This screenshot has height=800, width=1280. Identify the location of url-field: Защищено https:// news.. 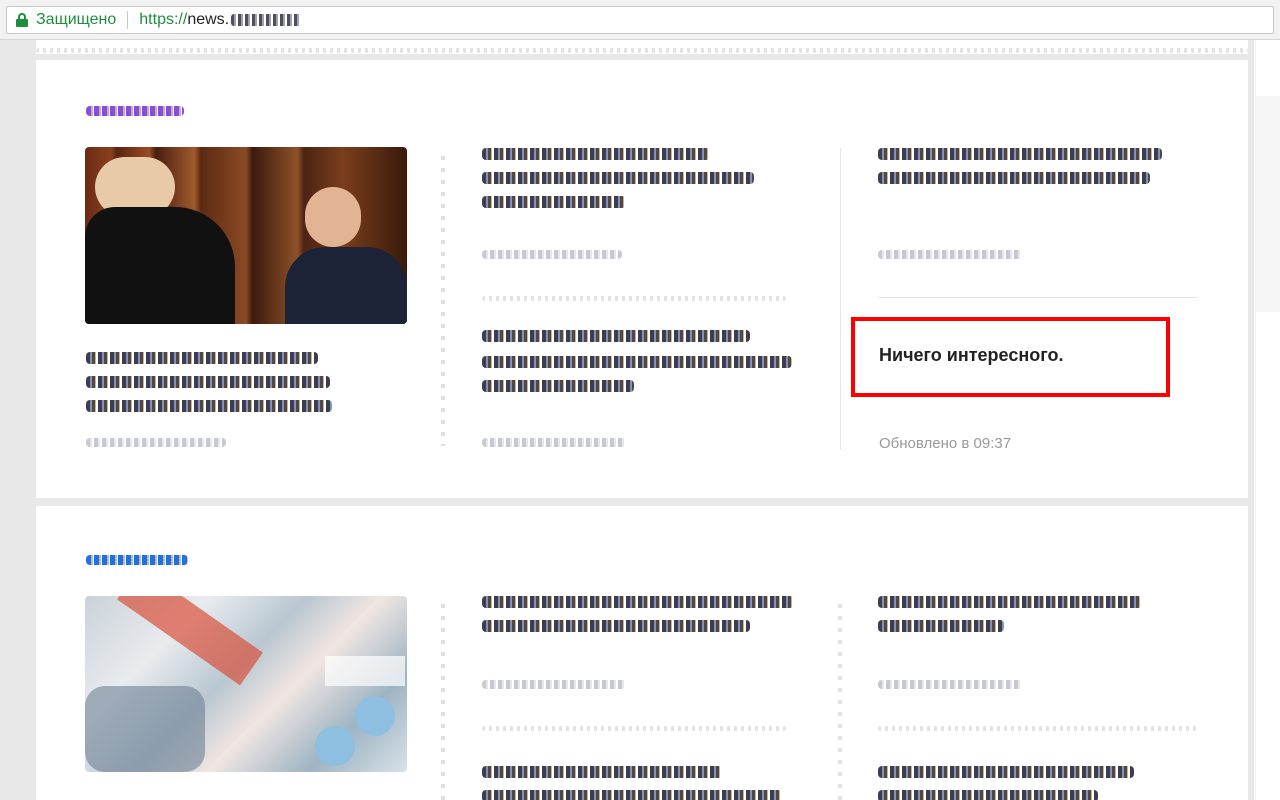
(640, 20).